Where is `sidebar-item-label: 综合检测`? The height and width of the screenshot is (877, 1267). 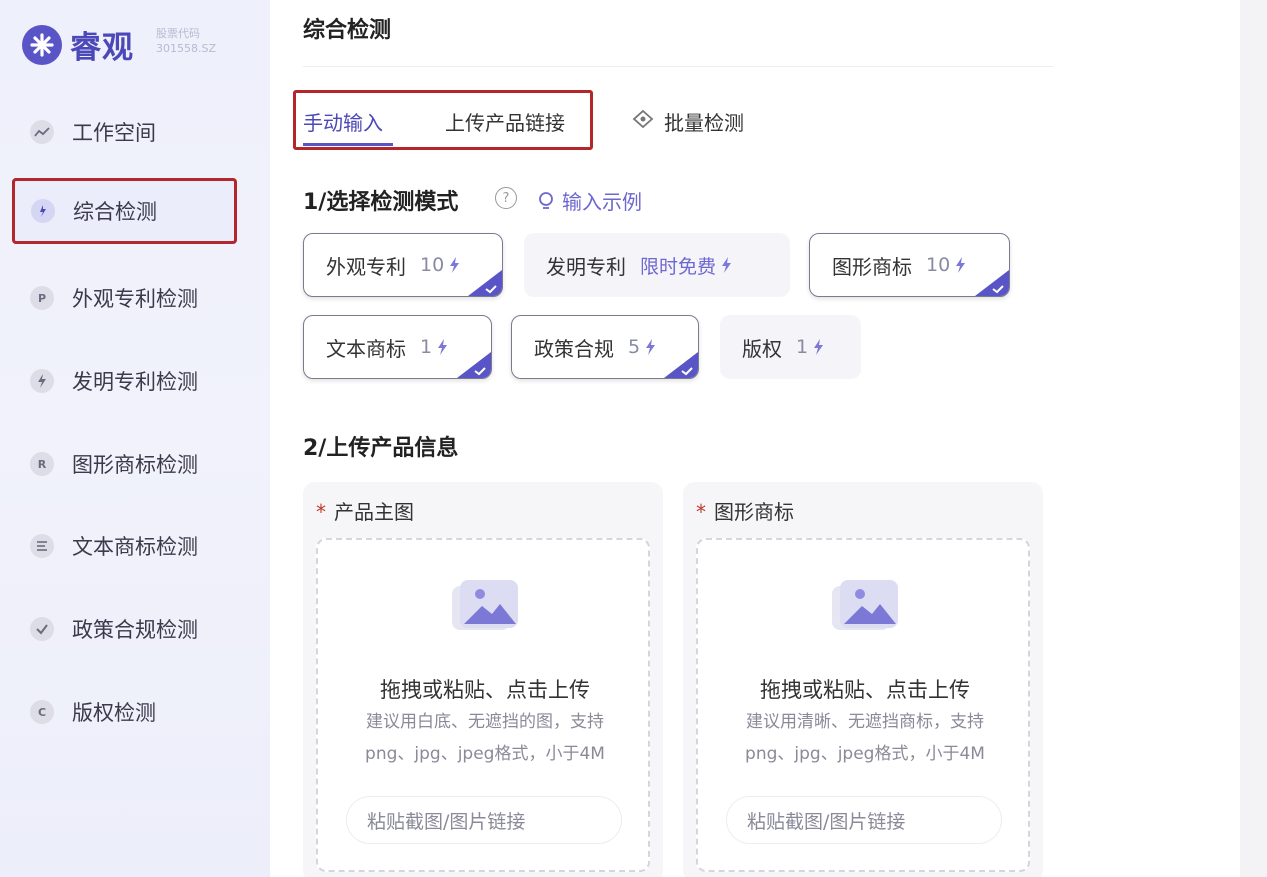 sidebar-item-label: 综合检测 is located at coordinates (115, 212).